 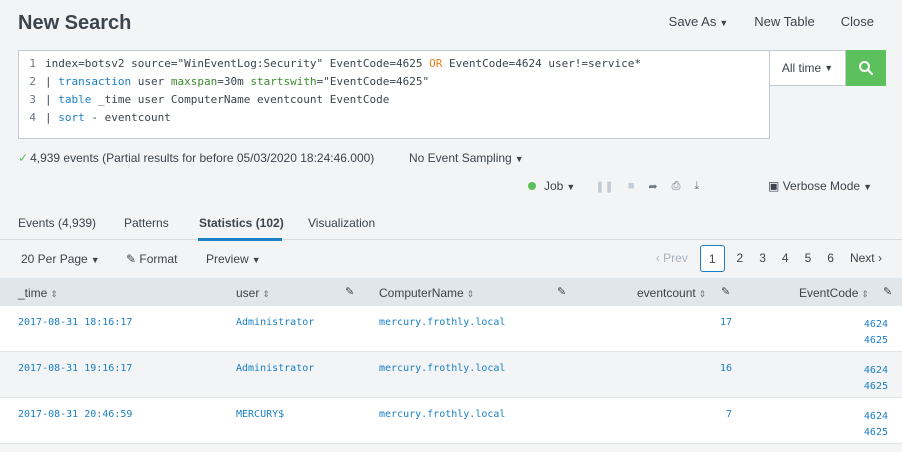 I want to click on save-as-label: Save As, so click(x=692, y=21).